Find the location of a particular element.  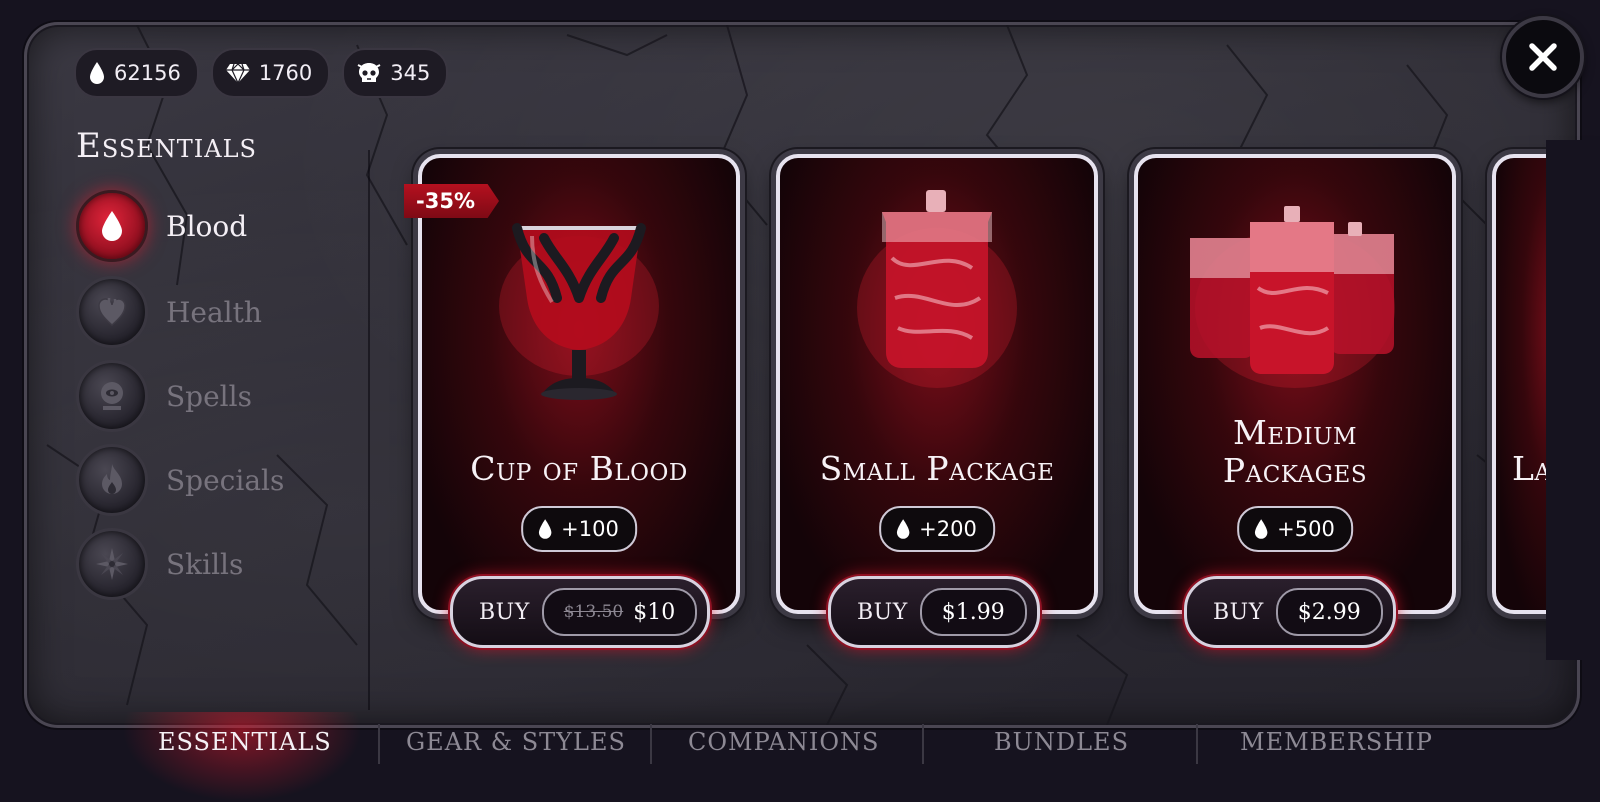

product-title: Cup of Blood is located at coordinates (579, 468).